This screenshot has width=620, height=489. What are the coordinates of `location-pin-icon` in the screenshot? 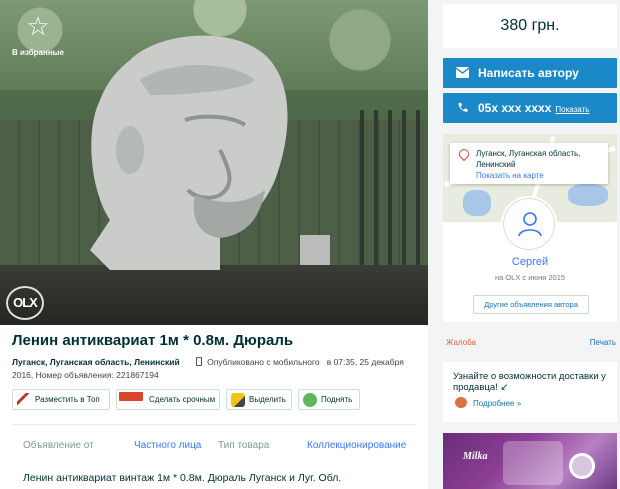 It's located at (464, 154).